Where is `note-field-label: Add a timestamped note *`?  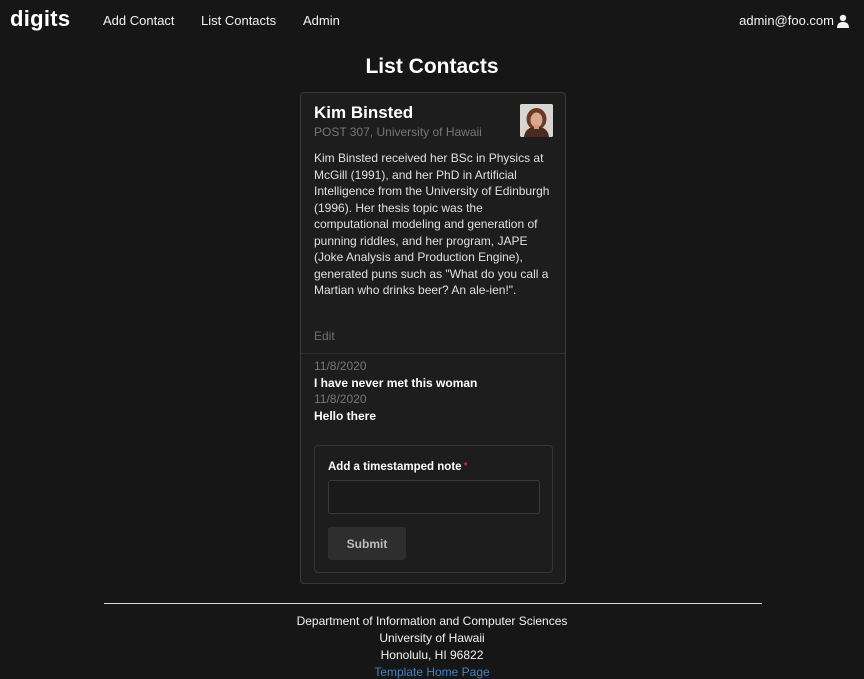
note-field-label: Add a timestamped note * is located at coordinates (397, 467).